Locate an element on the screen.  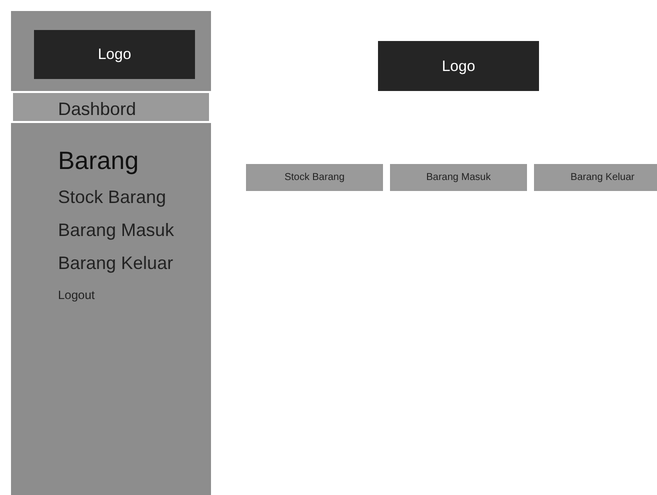
nav-item: Stock Barang is located at coordinates (111, 197).